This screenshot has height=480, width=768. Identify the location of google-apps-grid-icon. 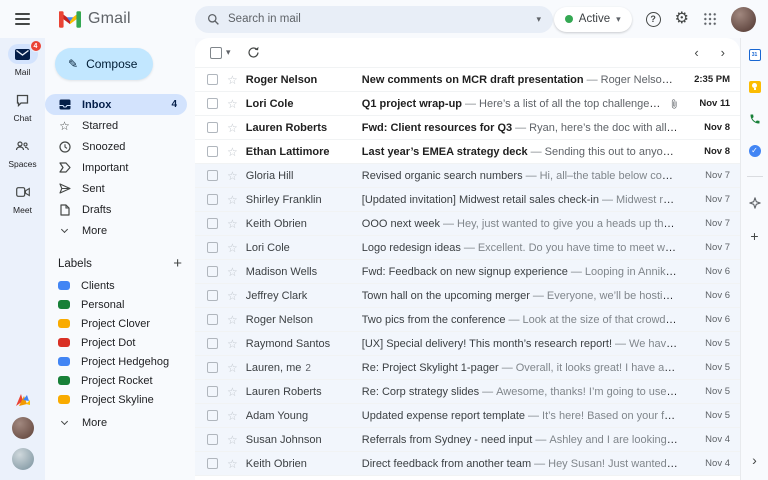
(710, 19).